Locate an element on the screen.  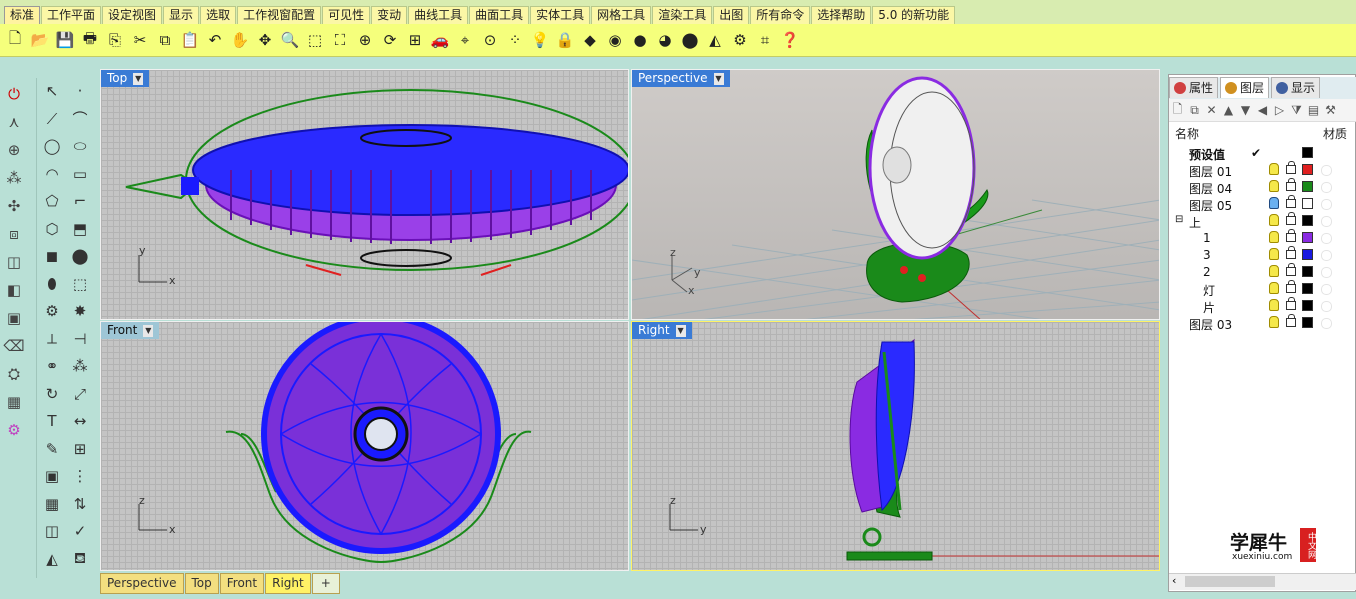
light-bulb-icon: 💡 is located at coordinates (540, 40).